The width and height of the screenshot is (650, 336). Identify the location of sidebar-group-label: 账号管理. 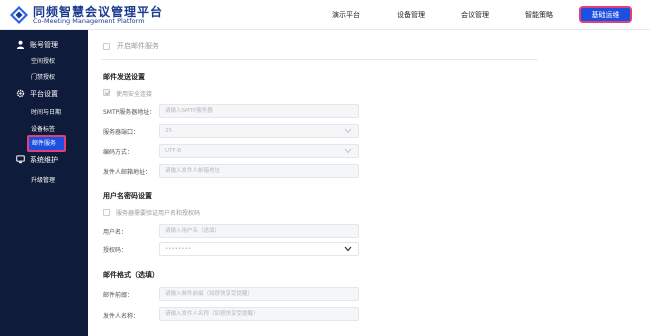
(44, 45).